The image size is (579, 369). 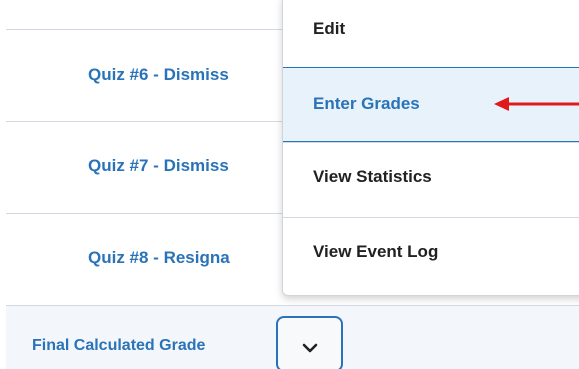 What do you see at coordinates (118, 346) in the screenshot?
I see `final-calculated-grade-link: Final Calculated Grade` at bounding box center [118, 346].